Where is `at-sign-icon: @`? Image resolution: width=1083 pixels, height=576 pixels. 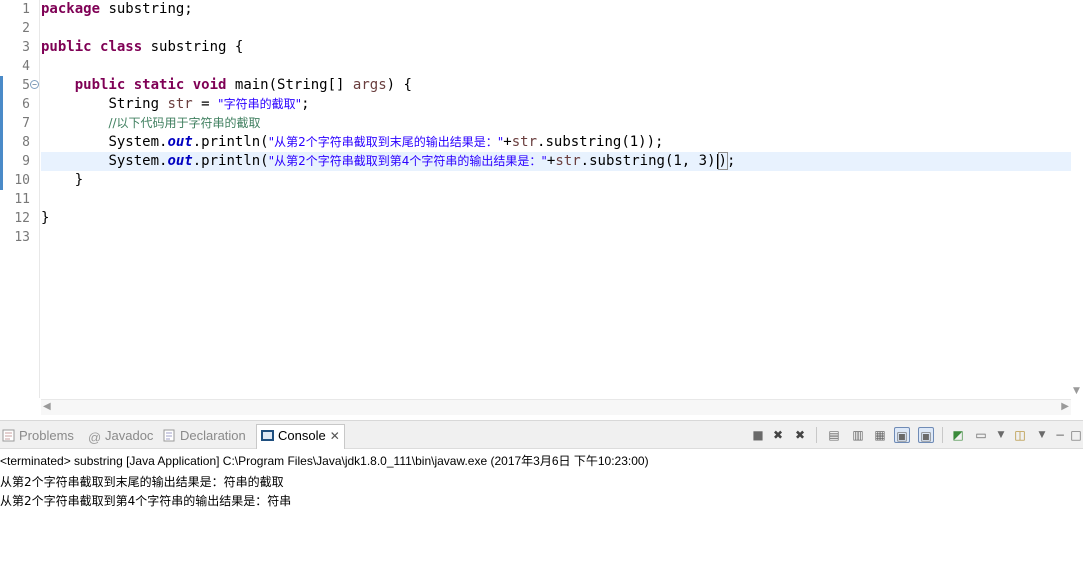 at-sign-icon: @ is located at coordinates (95, 437).